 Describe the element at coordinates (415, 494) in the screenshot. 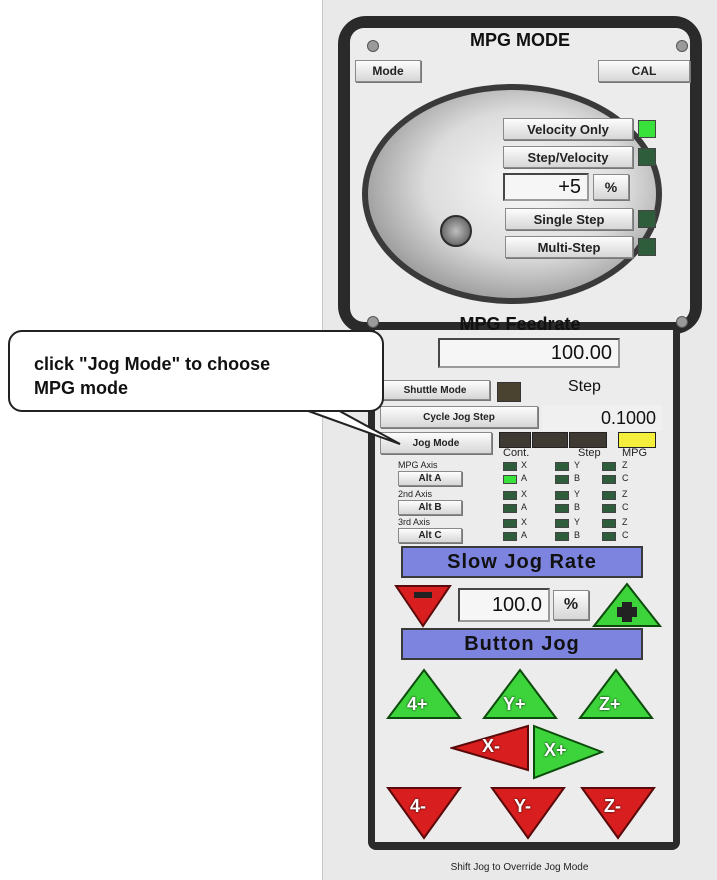

I see `second-axis-label: 2nd Axis` at that location.